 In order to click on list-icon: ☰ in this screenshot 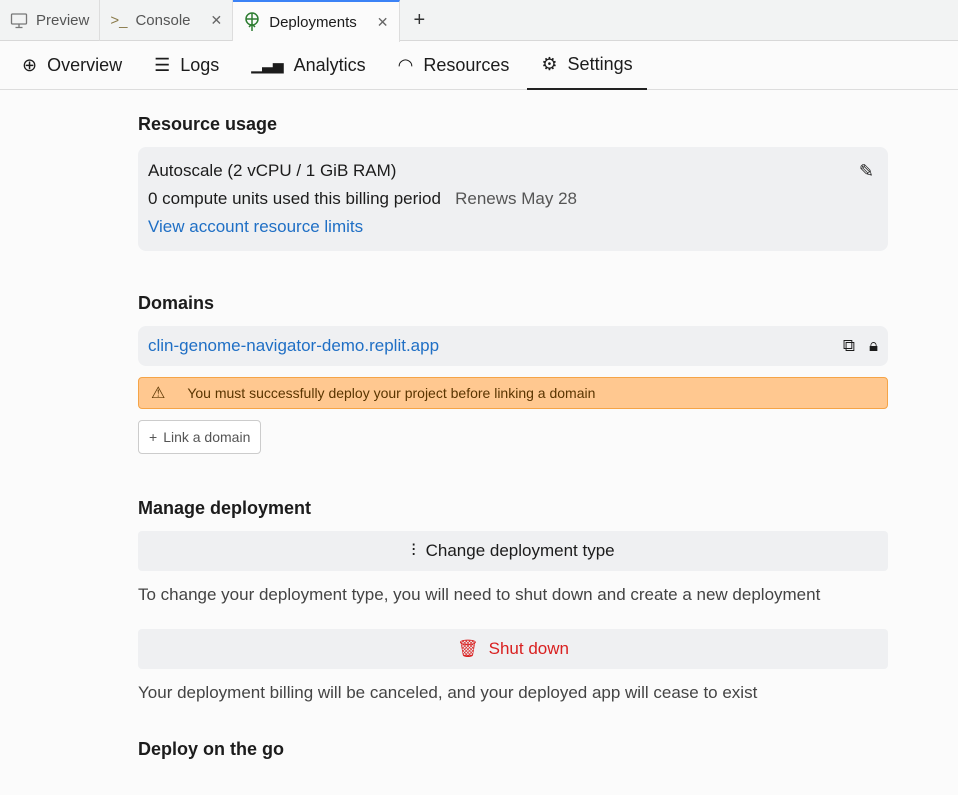, I will do `click(162, 65)`.